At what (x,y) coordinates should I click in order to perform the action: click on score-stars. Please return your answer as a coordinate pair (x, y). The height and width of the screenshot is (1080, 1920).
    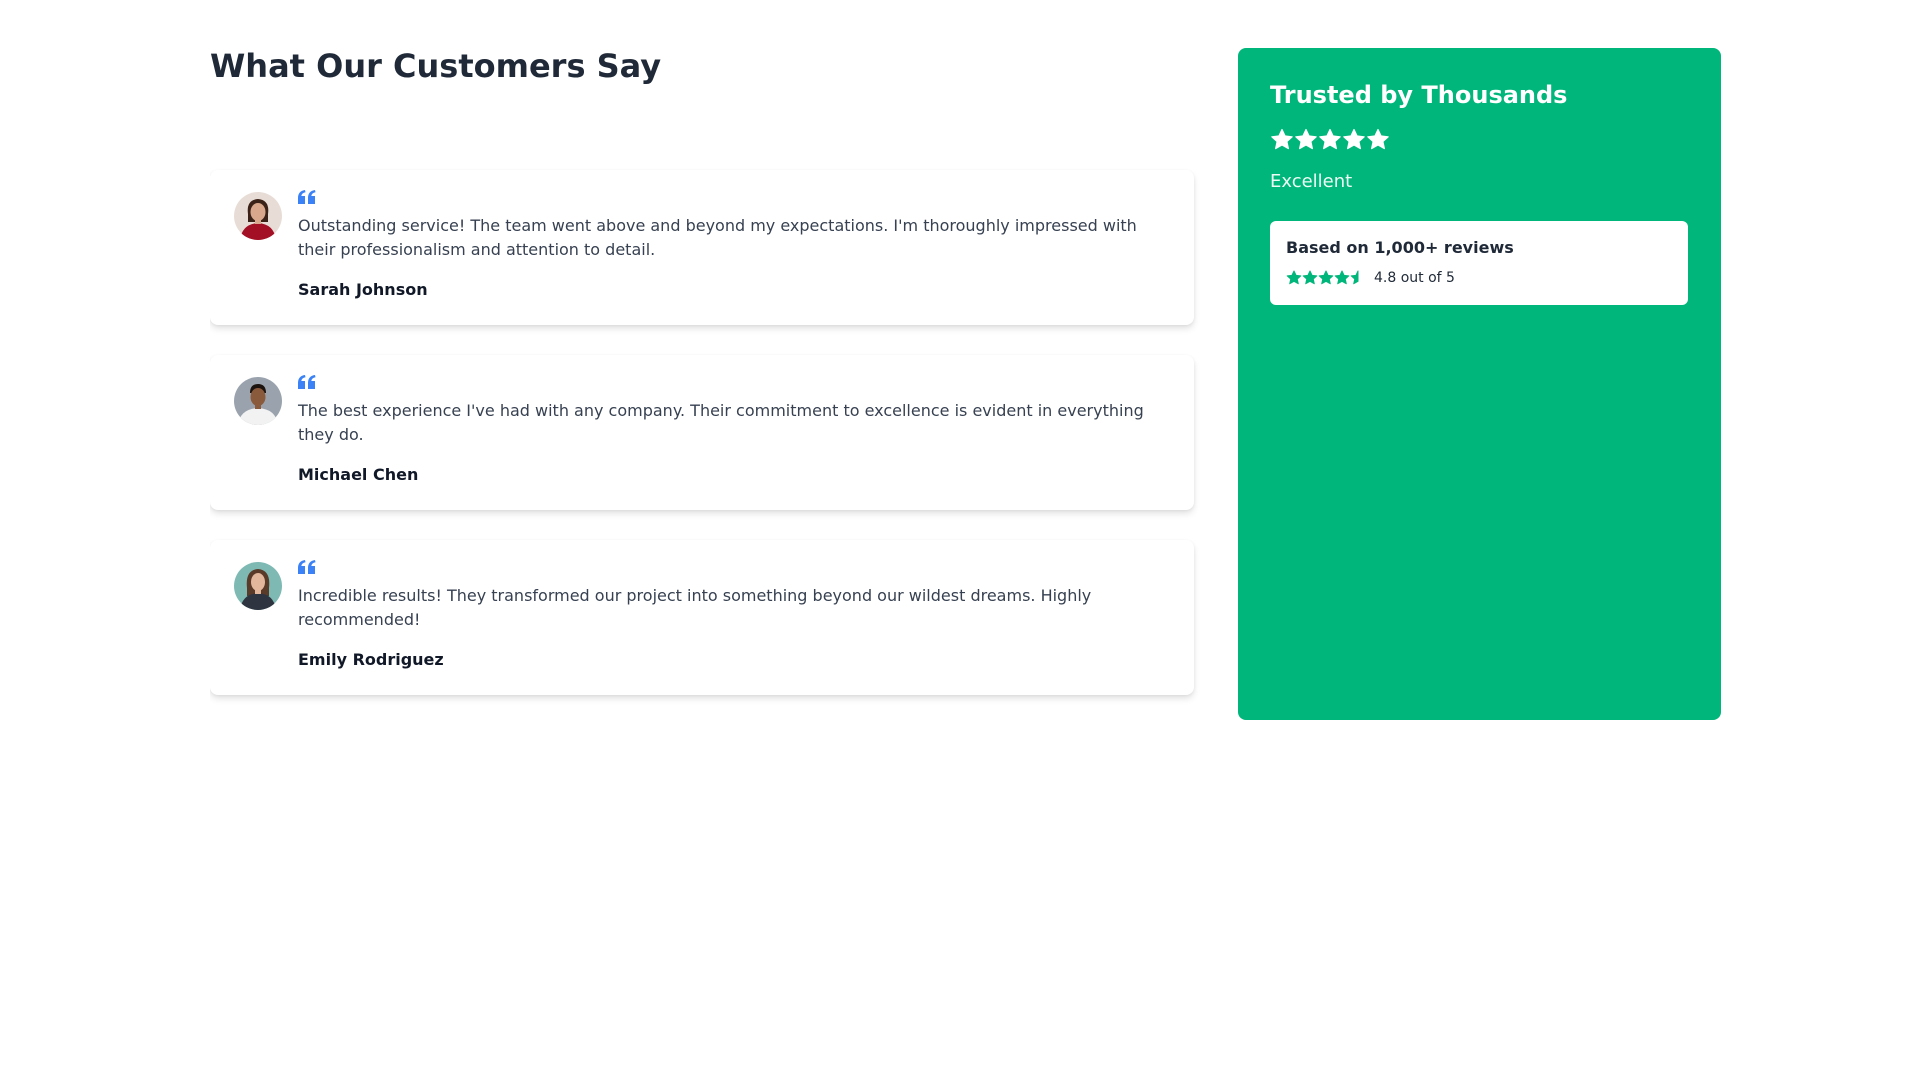
    Looking at the image, I should click on (1326, 278).